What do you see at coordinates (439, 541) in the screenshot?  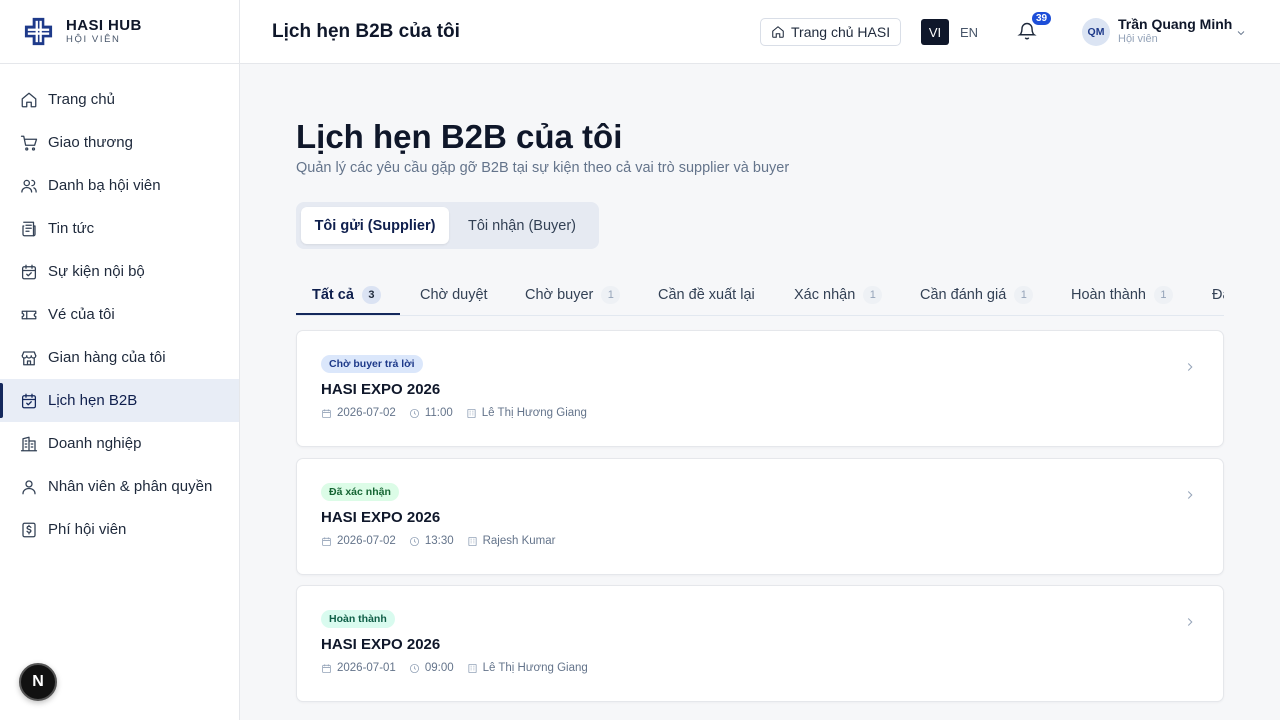 I see `time-text: 13:30` at bounding box center [439, 541].